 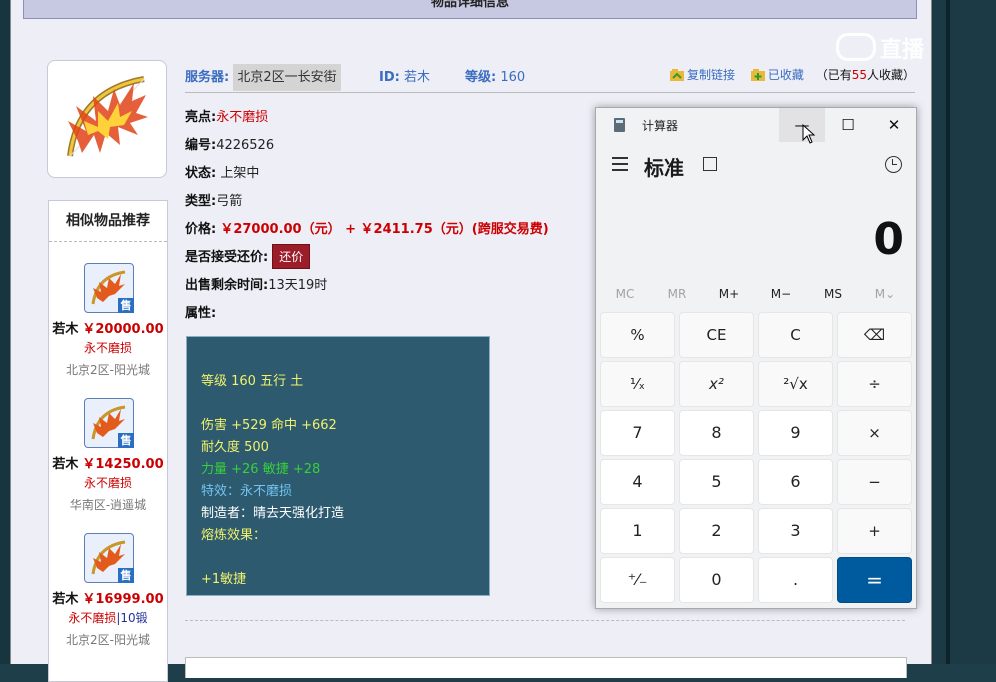 I want to click on digit-3-key: 3, so click(x=795, y=531).